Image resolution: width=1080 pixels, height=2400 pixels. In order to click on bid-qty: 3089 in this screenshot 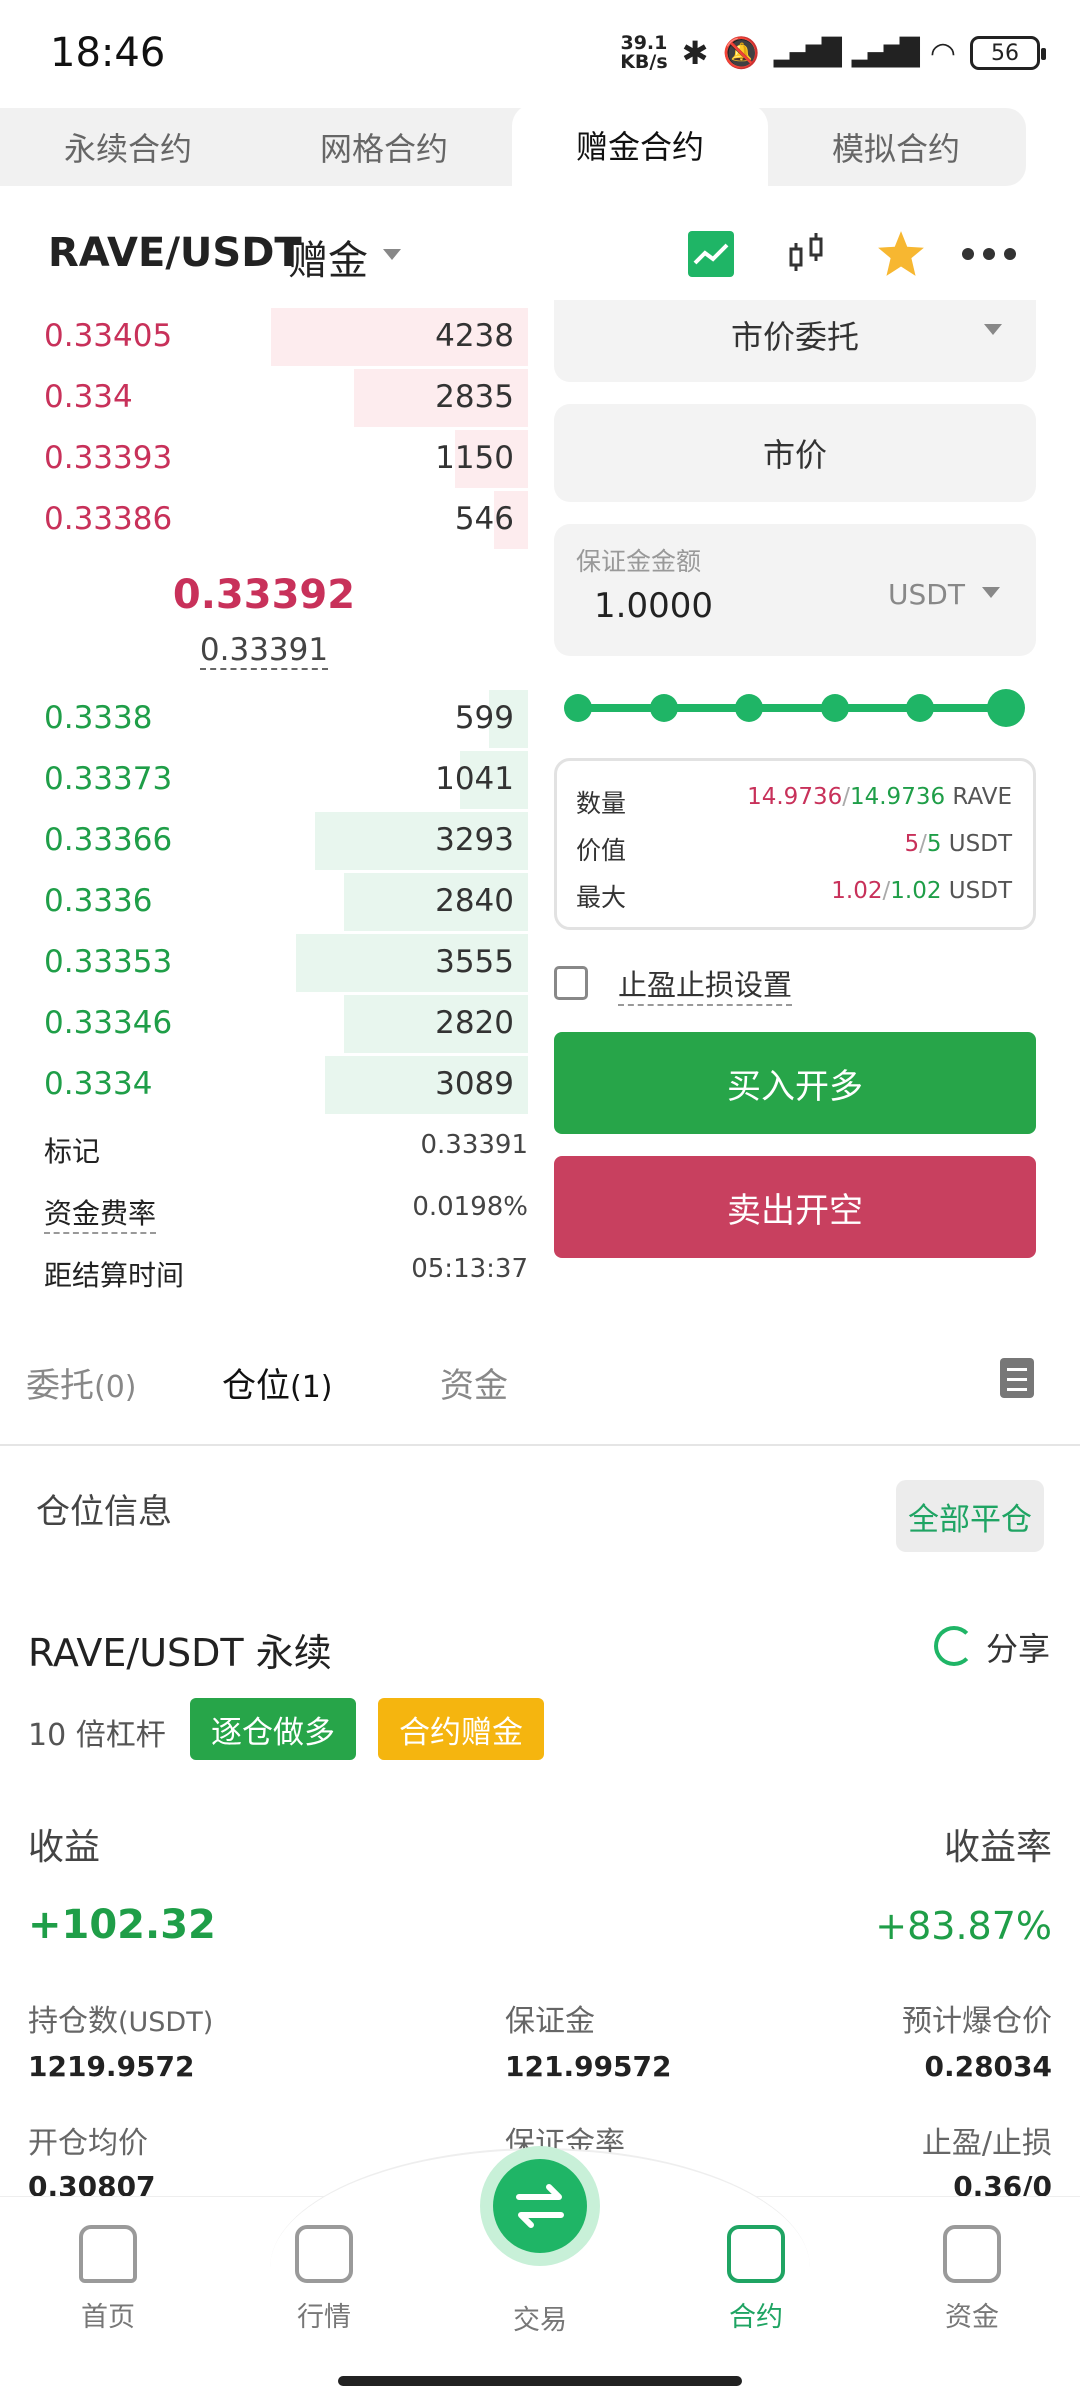, I will do `click(474, 1084)`.